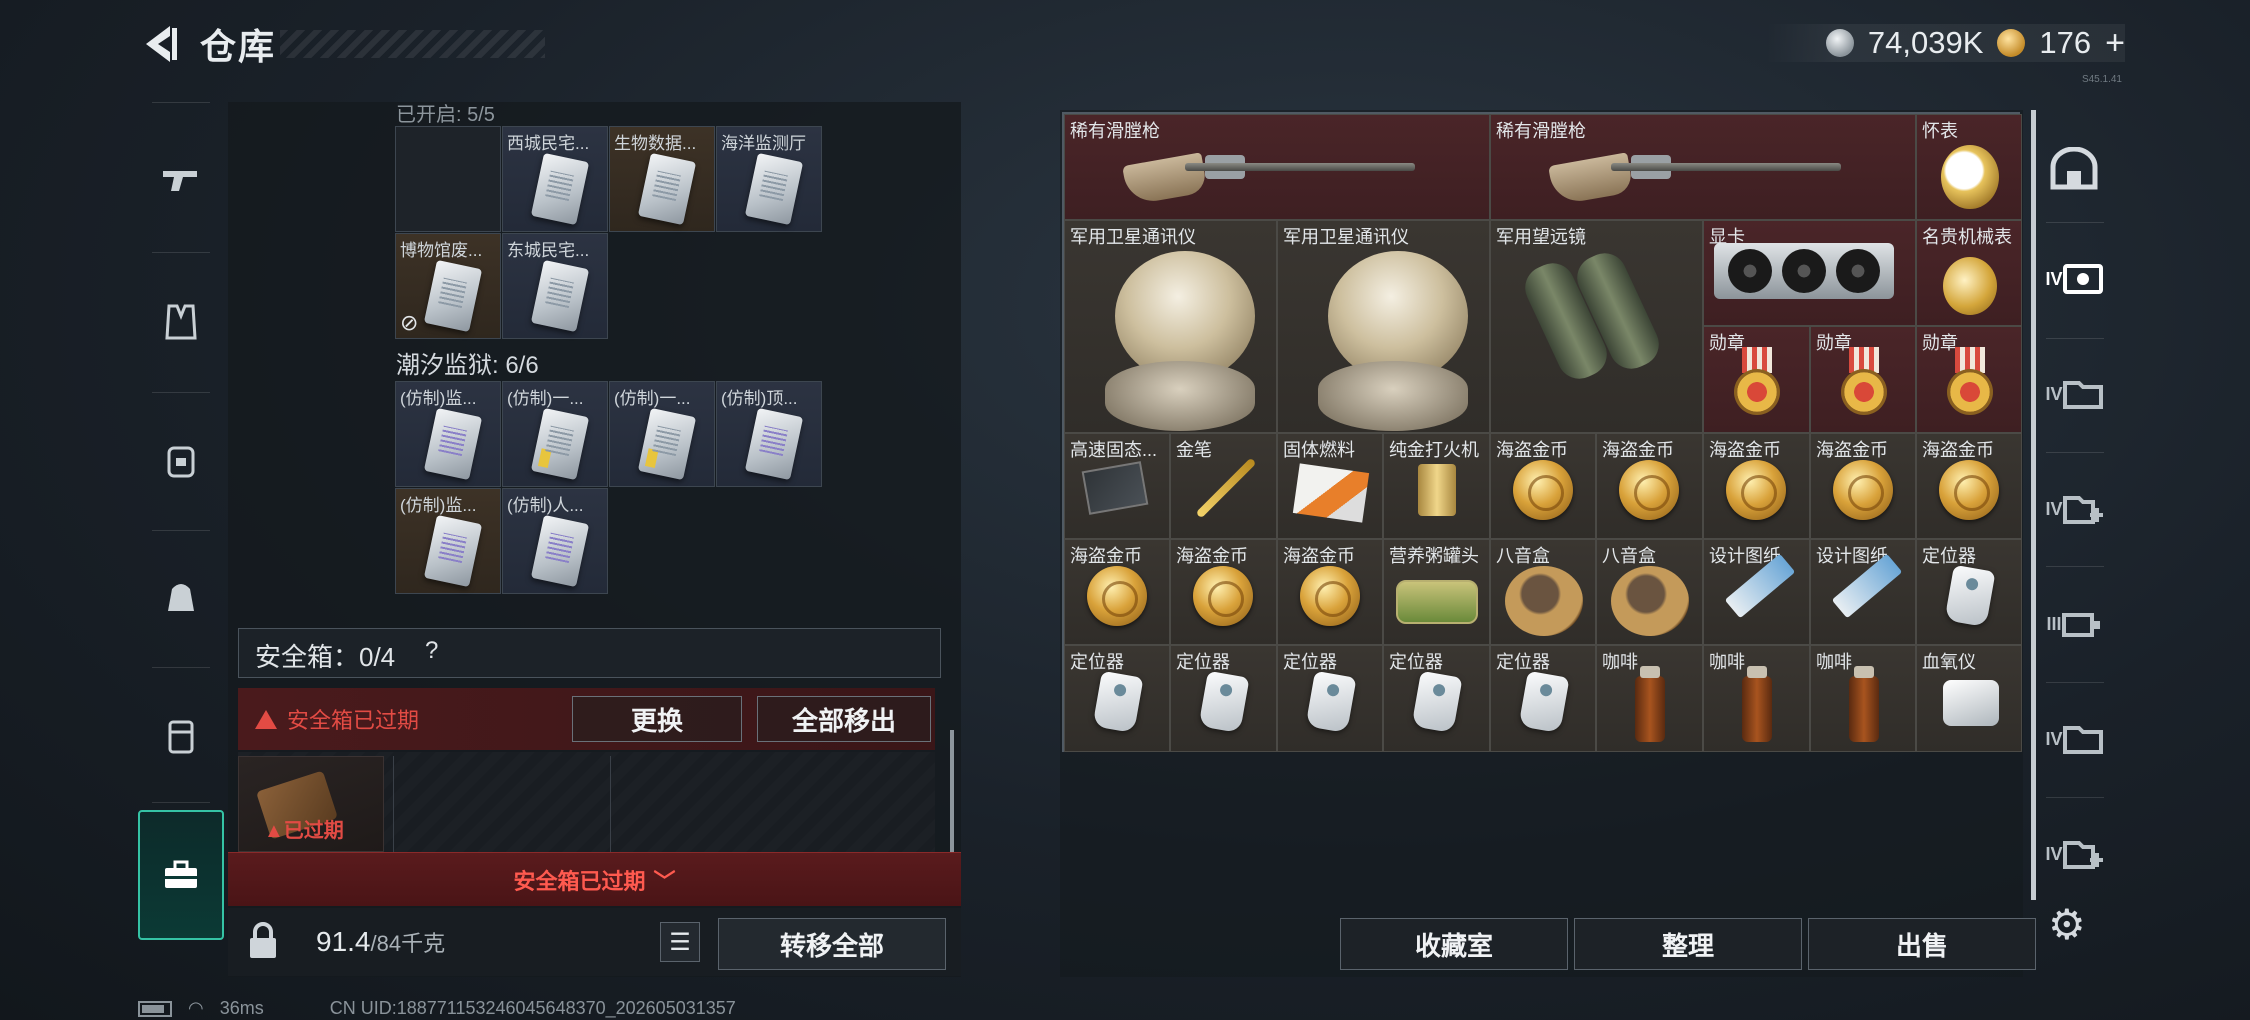 Image resolution: width=2250 pixels, height=1020 pixels. What do you see at coordinates (2074, 279) in the screenshot?
I see `tier4-safe-icon: IV` at bounding box center [2074, 279].